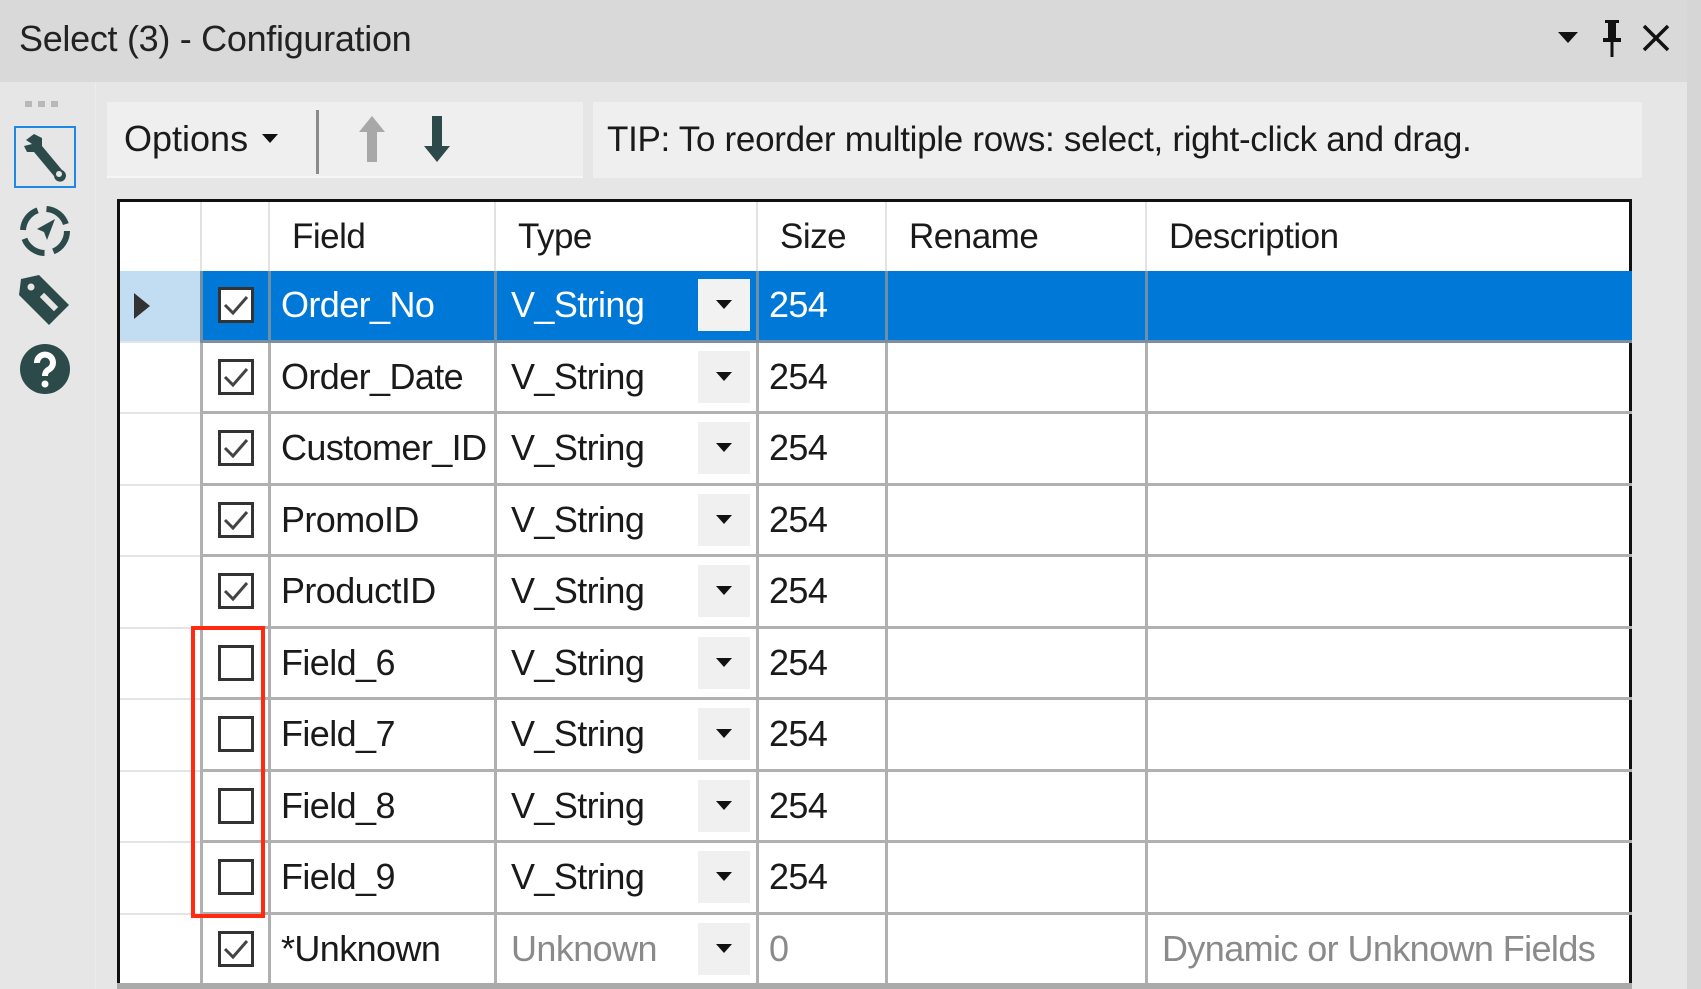 The width and height of the screenshot is (1701, 989). Describe the element at coordinates (381, 307) in the screenshot. I see `field-cell: Order_No` at that location.